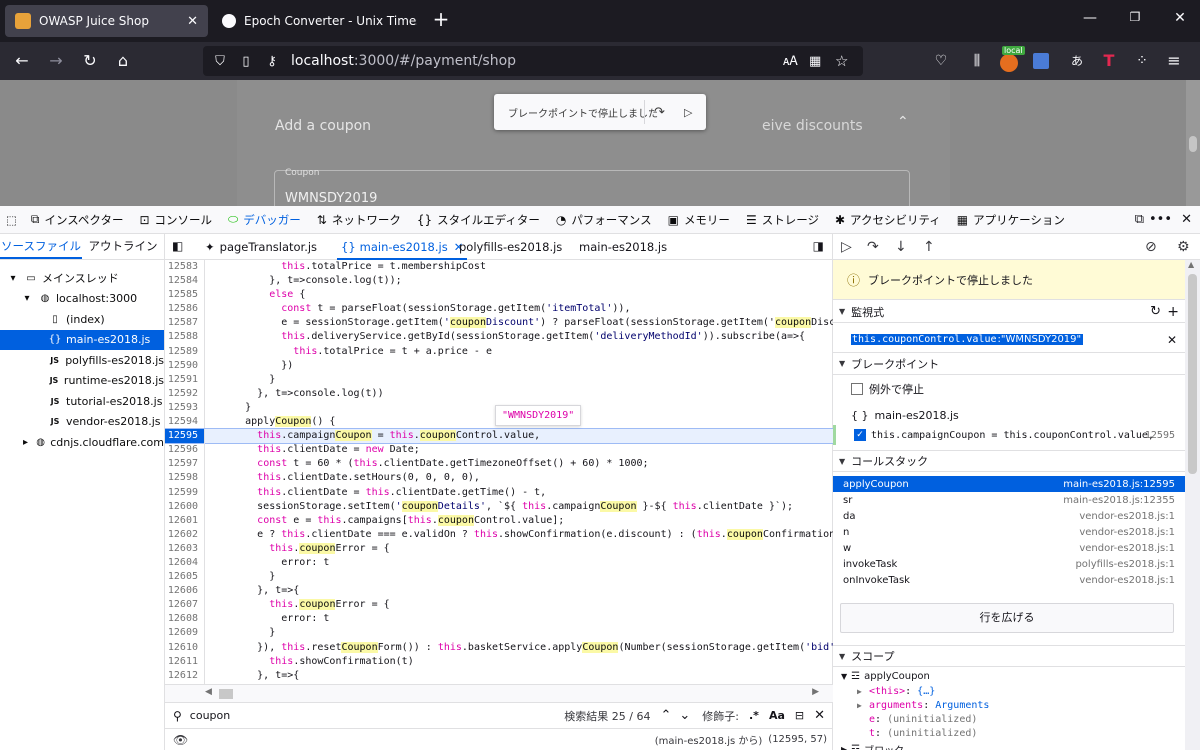 Image resolution: width=1200 pixels, height=750 pixels. What do you see at coordinates (272, 61) in the screenshot?
I see `key-icon: ⚷` at bounding box center [272, 61].